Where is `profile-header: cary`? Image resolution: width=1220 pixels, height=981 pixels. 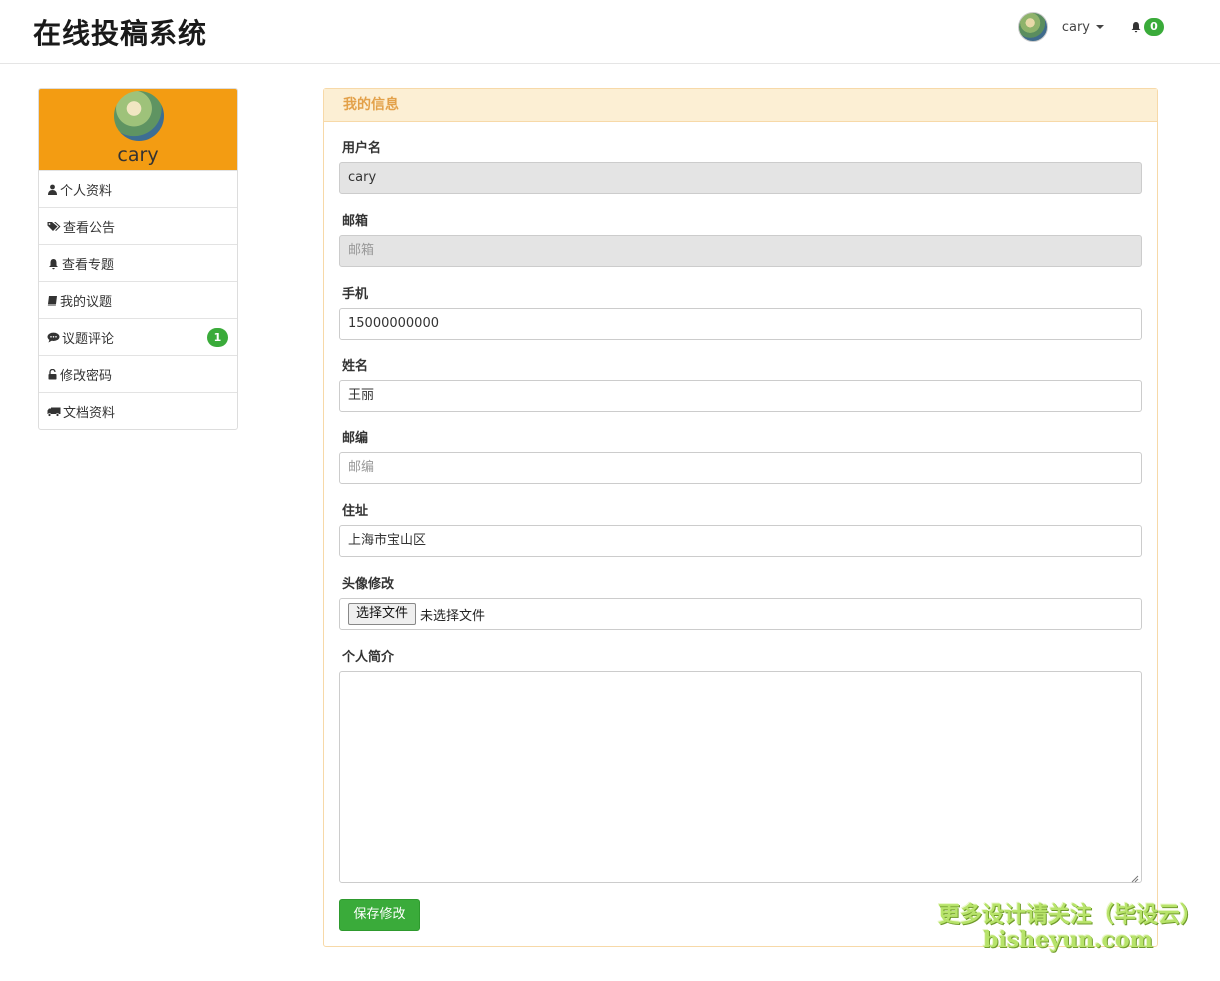 profile-header: cary is located at coordinates (138, 129).